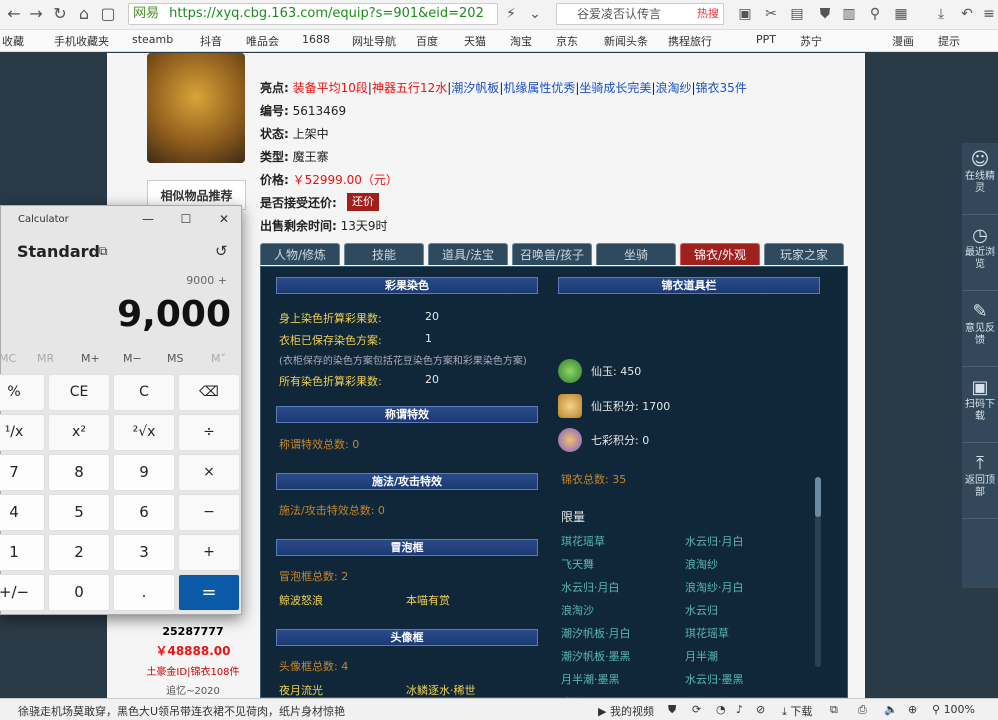 Image resolution: width=998 pixels, height=720 pixels. What do you see at coordinates (144, 472) in the screenshot?
I see `calc-key: 9` at bounding box center [144, 472].